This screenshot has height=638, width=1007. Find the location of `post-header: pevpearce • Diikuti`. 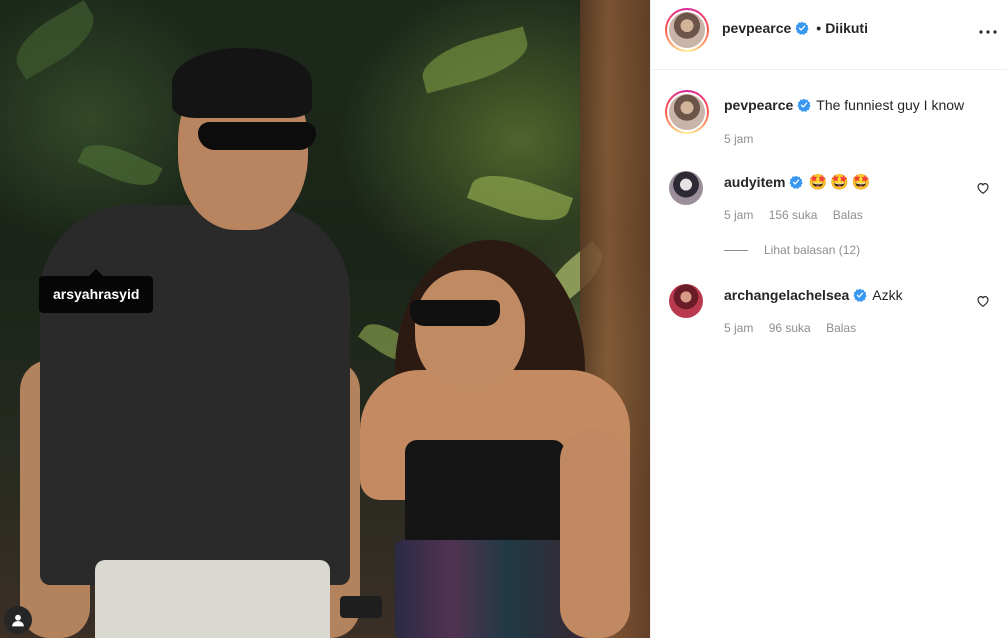

post-header: pevpearce • Diikuti is located at coordinates (829, 35).